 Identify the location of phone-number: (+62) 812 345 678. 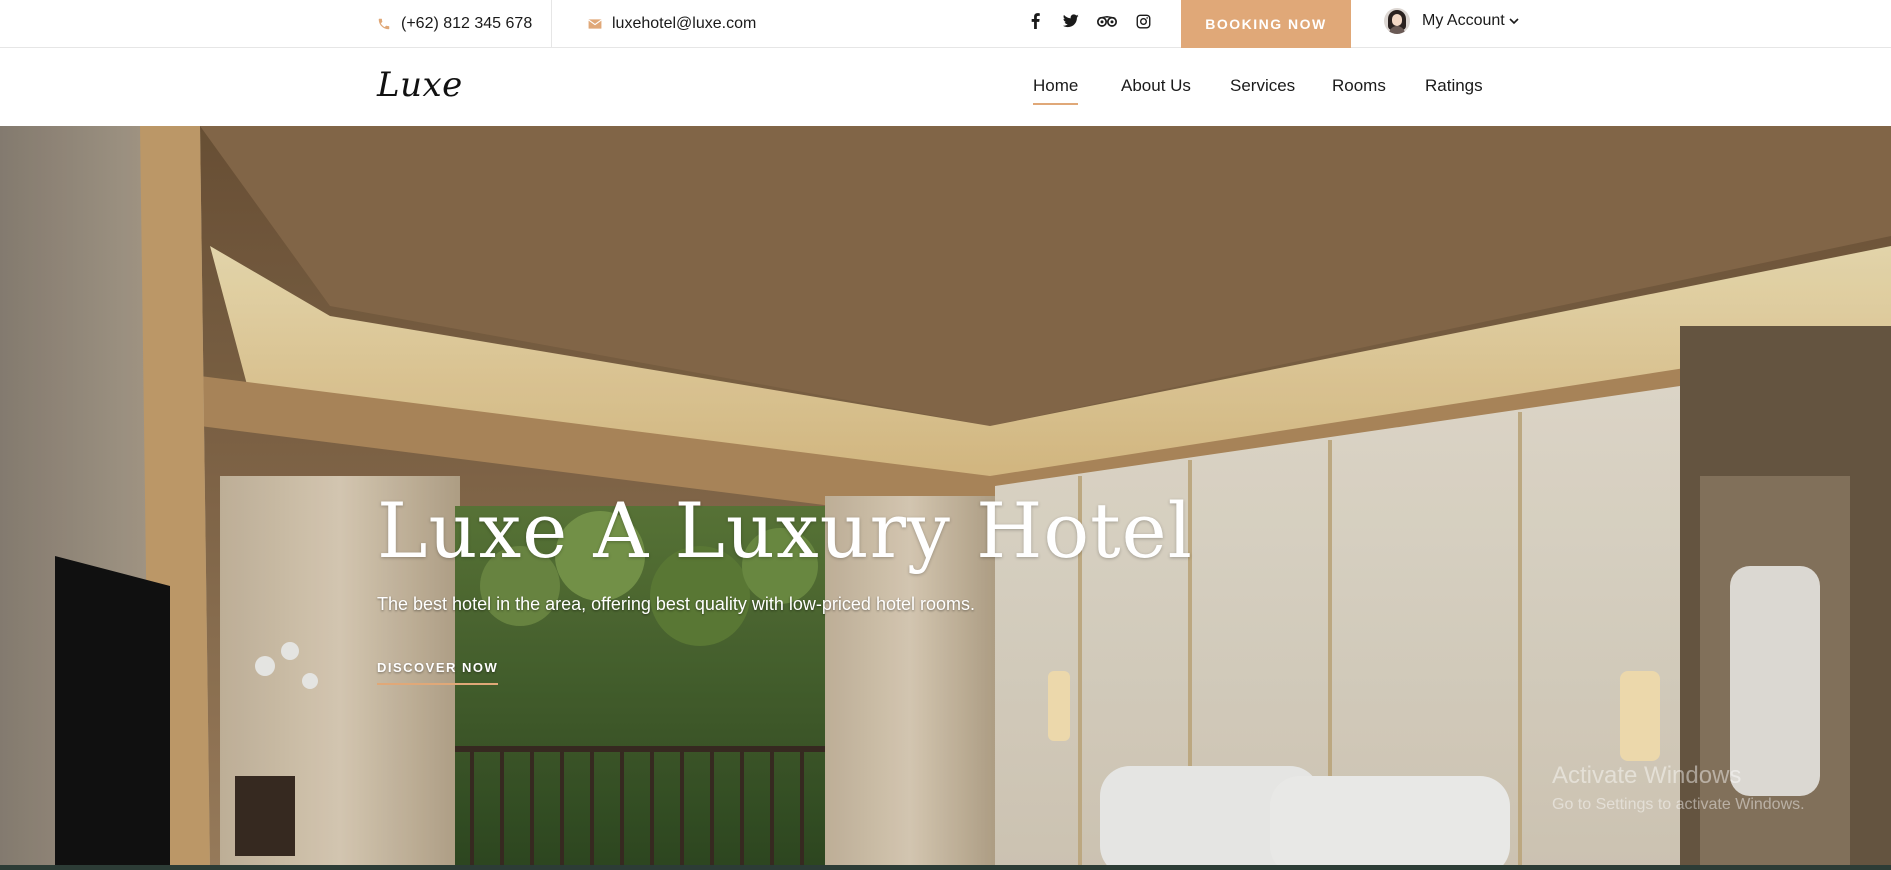
(467, 23).